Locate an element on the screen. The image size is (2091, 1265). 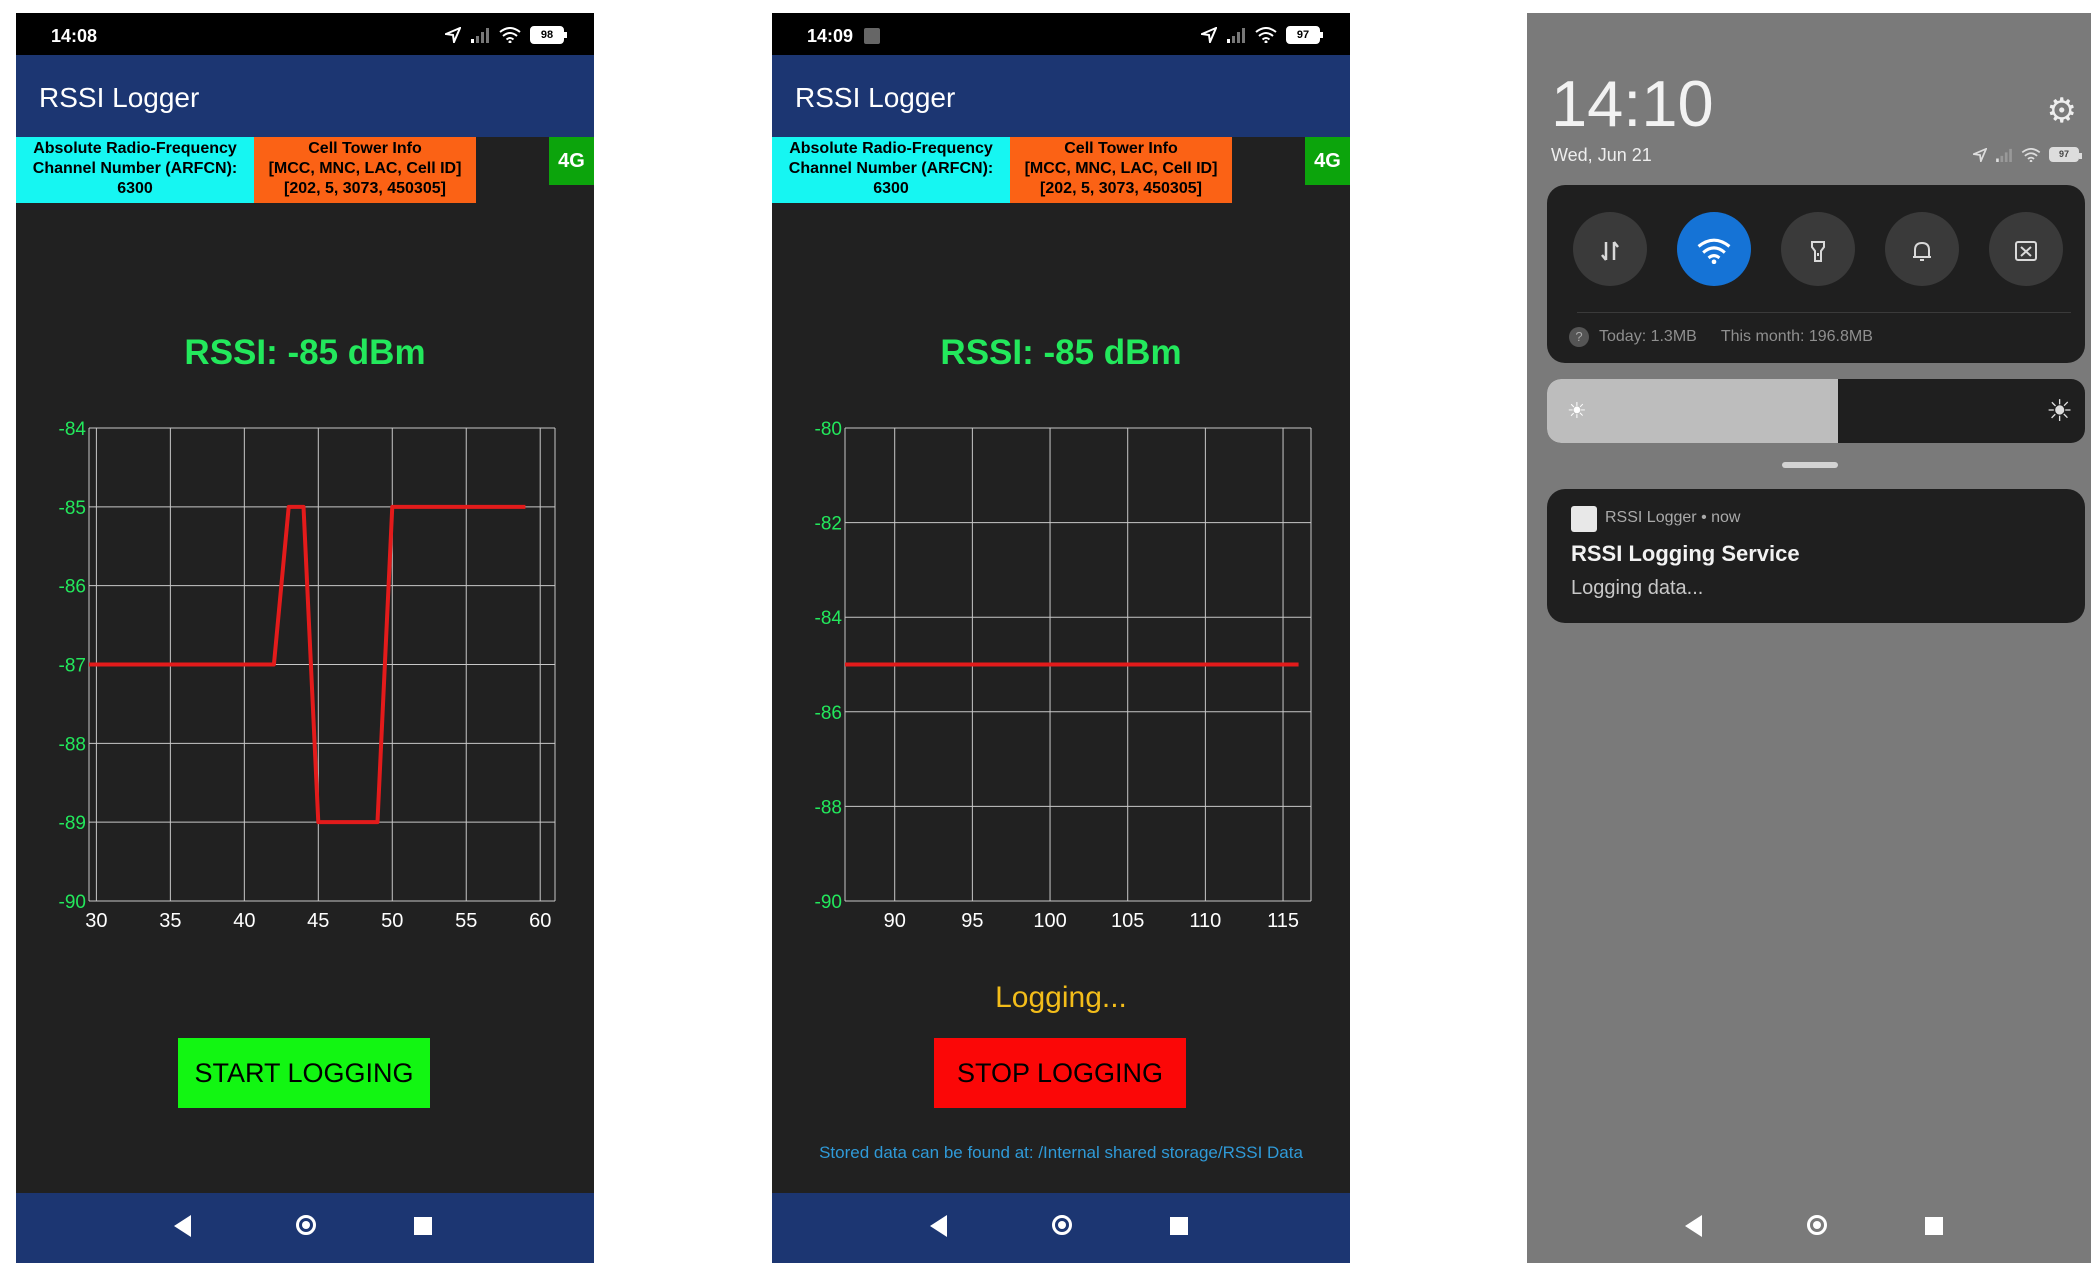
notification-icon is located at coordinates (872, 36).